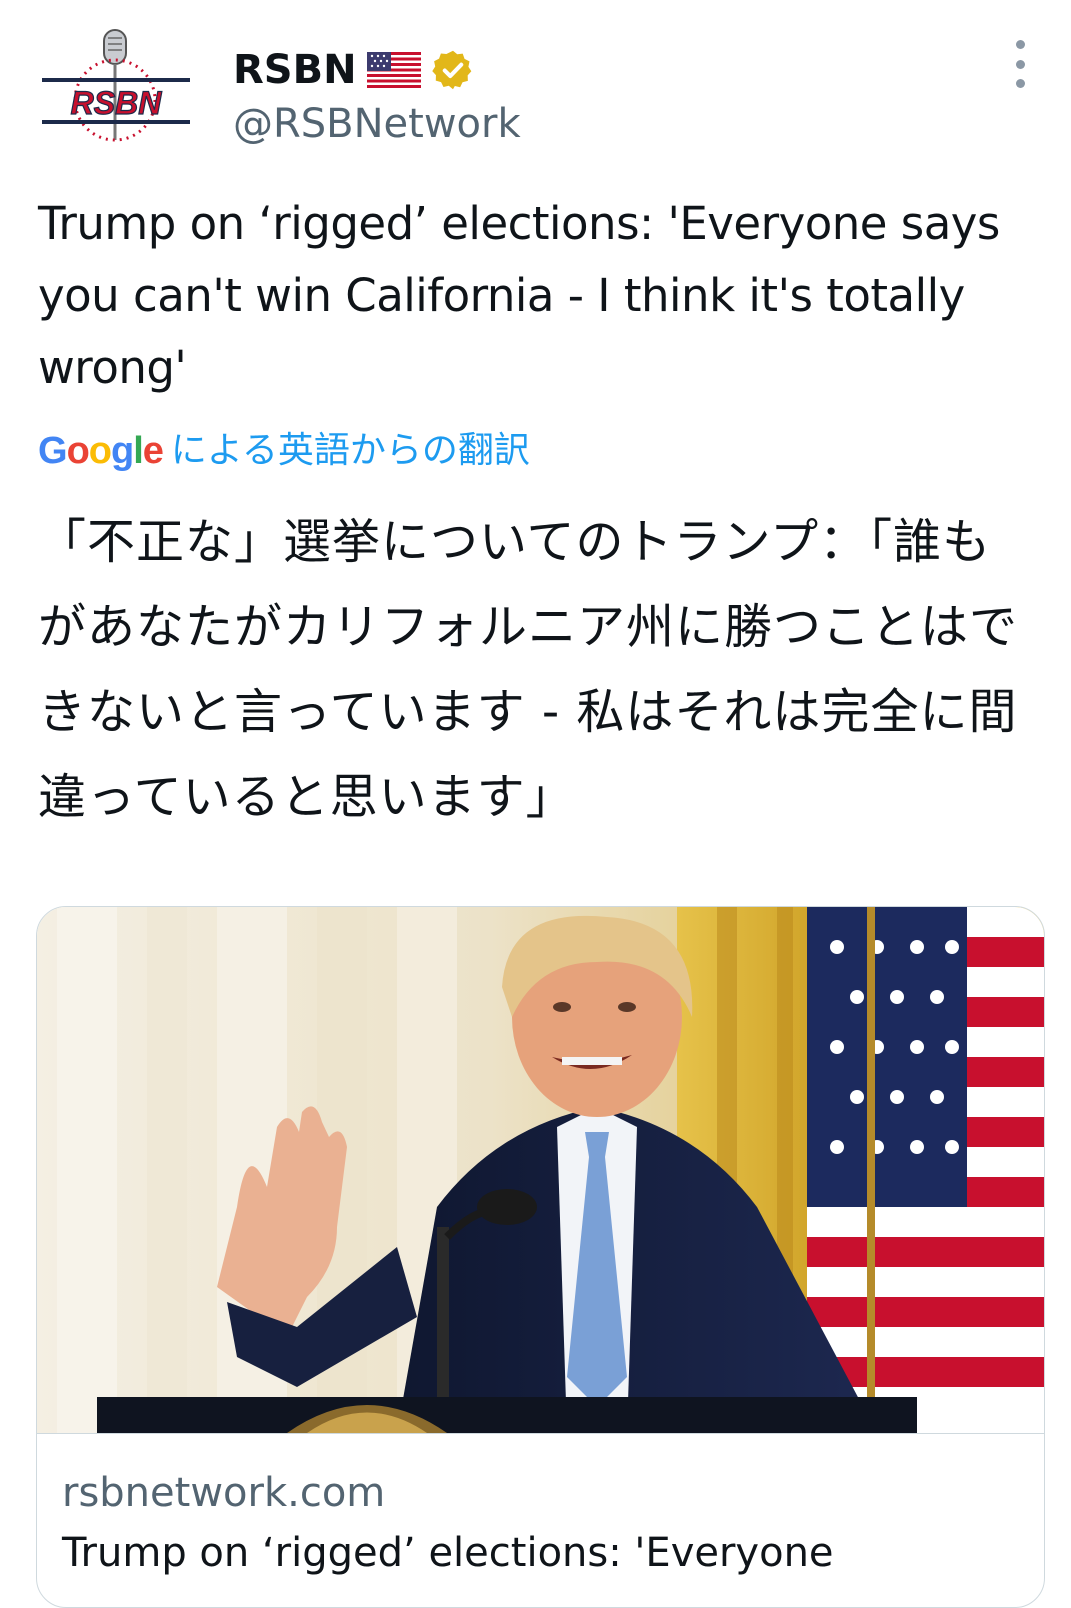 The image size is (1071, 1608). I want to click on author-handle: @RSBNetwork, so click(377, 124).